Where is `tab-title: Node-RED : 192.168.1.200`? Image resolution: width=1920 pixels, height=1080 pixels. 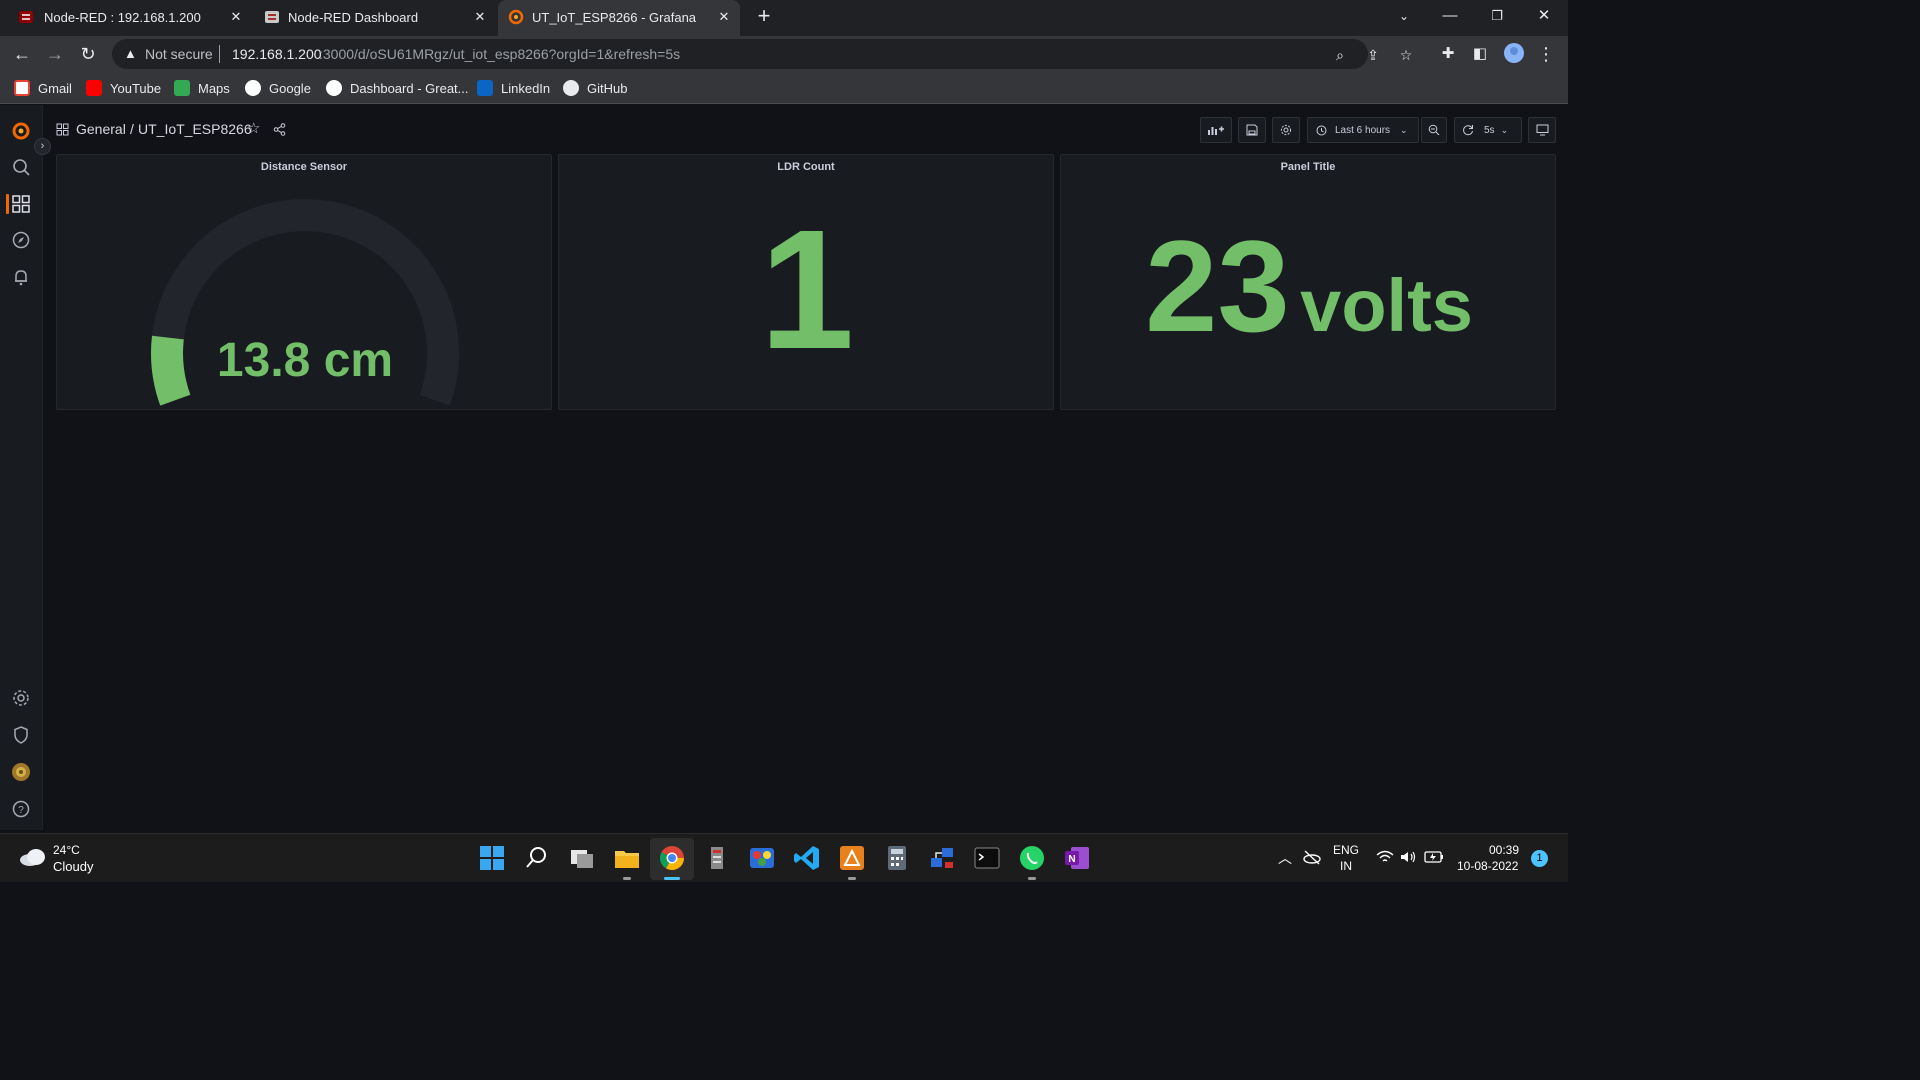
tab-title: Node-RED : 192.168.1.200 is located at coordinates (122, 17).